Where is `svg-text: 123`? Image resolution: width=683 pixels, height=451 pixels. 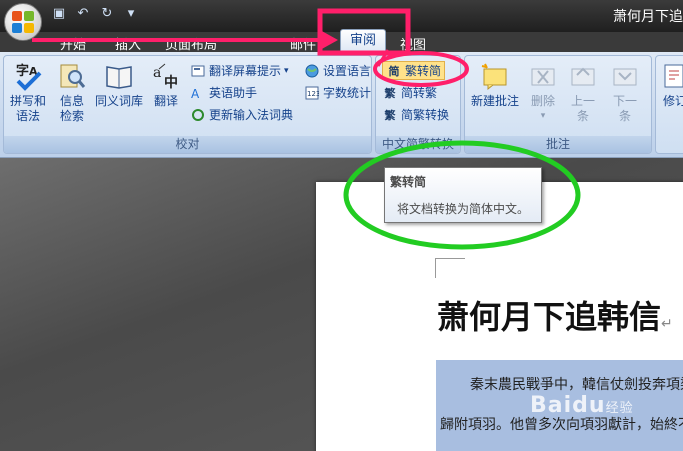
svg-text: 123 is located at coordinates (313, 94).